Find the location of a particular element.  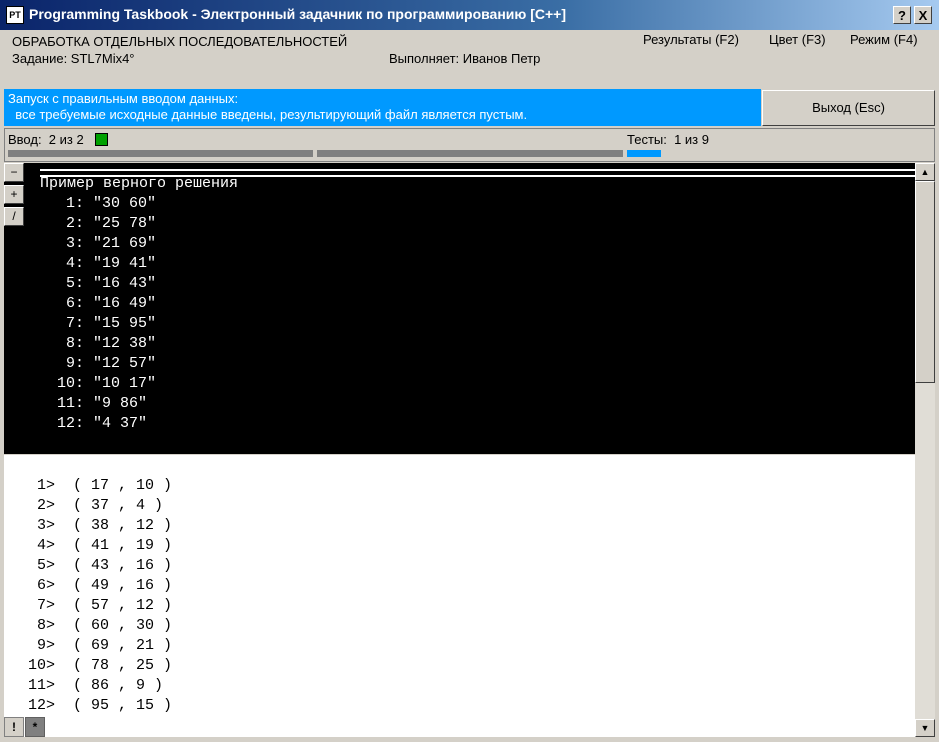

middle-progress-bar is located at coordinates (470, 153).